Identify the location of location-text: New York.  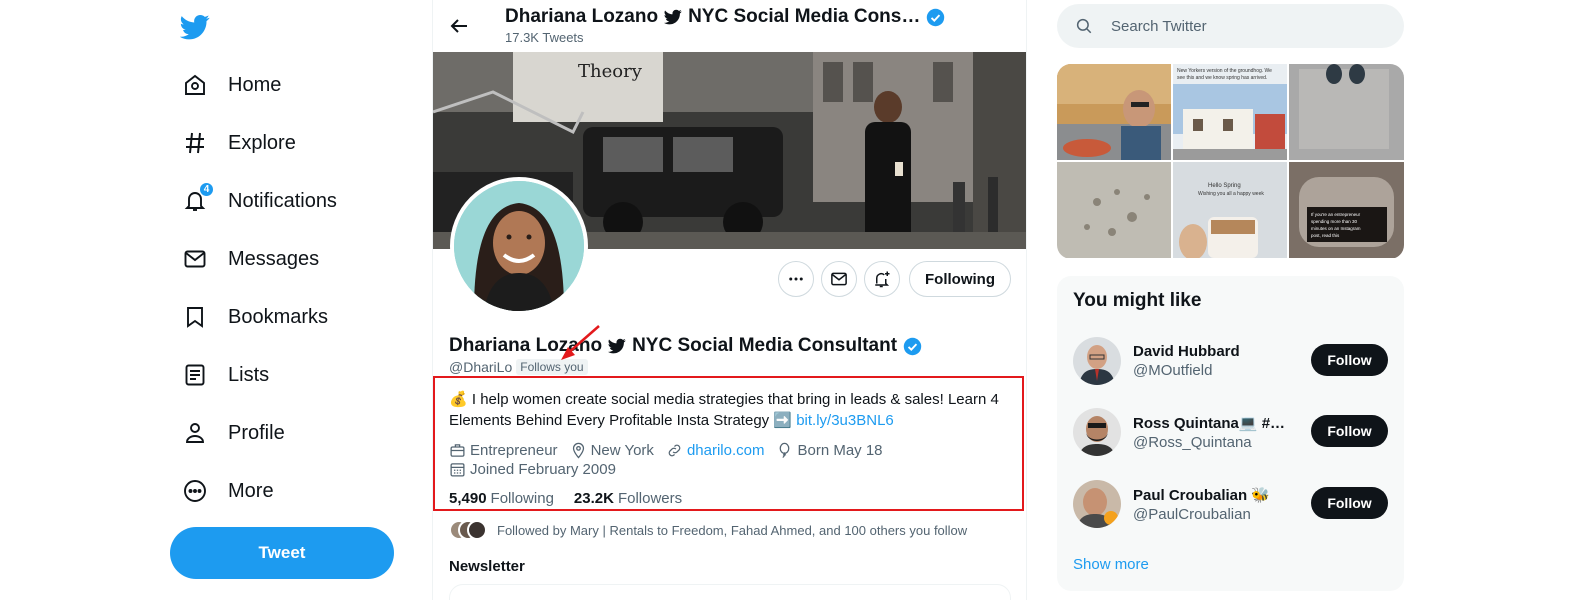
(622, 450).